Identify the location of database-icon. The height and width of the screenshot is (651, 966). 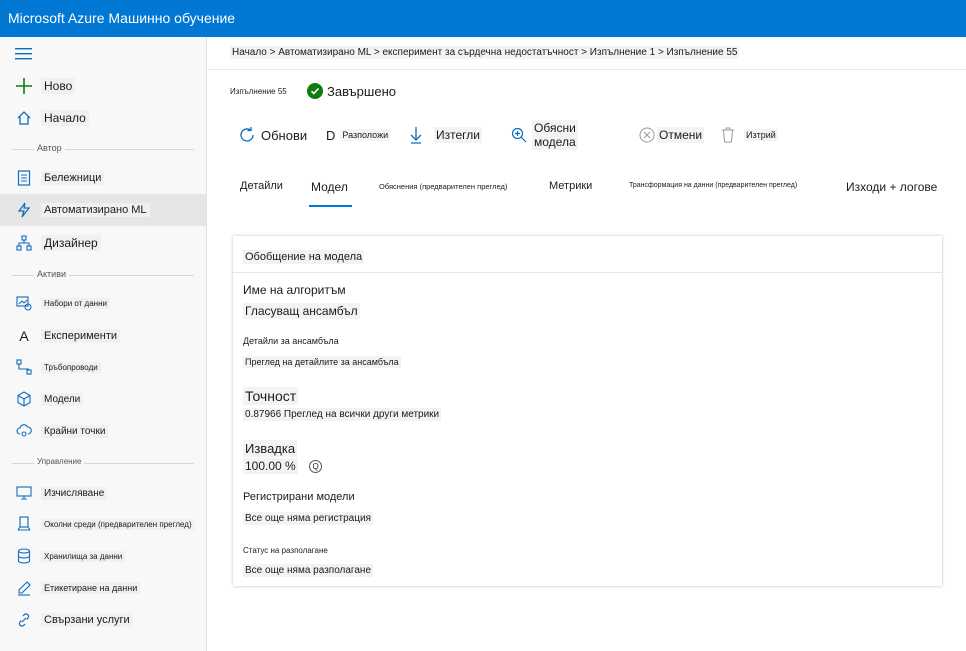
(24, 556).